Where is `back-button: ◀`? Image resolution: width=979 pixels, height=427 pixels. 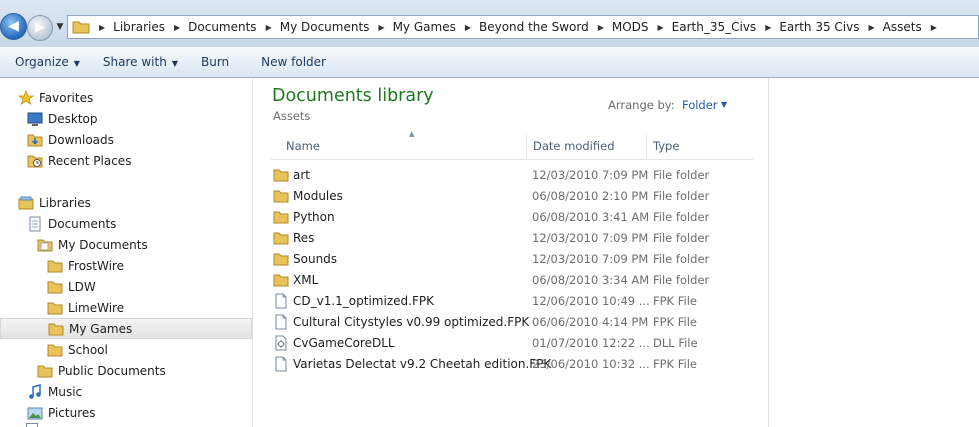 back-button: ◀ is located at coordinates (13, 26).